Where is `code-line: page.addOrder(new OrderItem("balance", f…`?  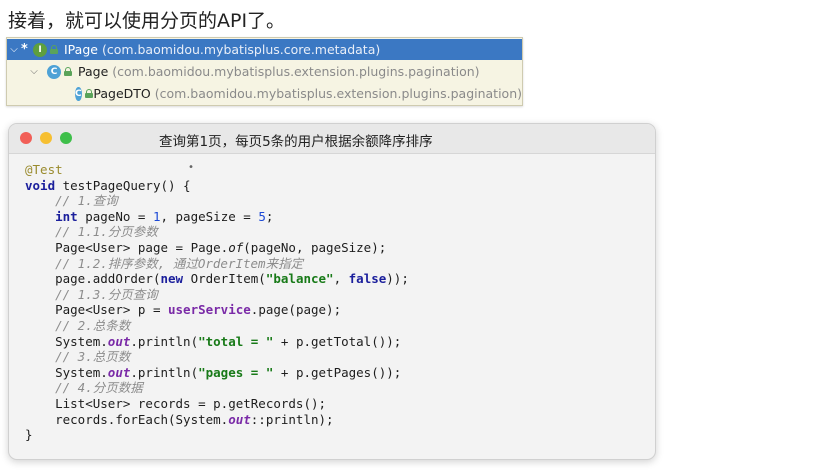 code-line: page.addOrder(new OrderItem("balance", f… is located at coordinates (232, 279).